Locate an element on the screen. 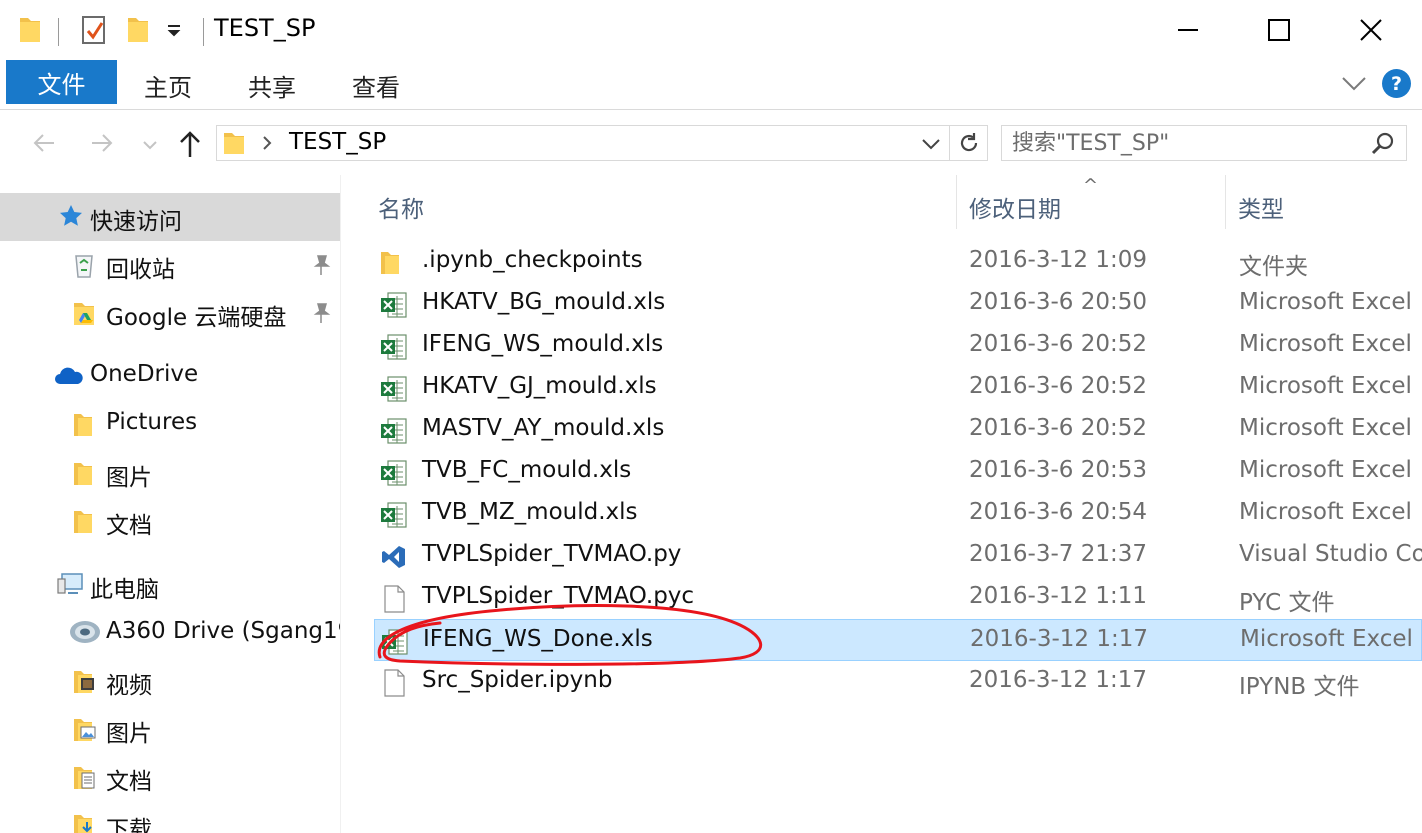 Image resolution: width=1422 pixels, height=833 pixels. file-name: HKATV_BG_mould.xls is located at coordinates (544, 302).